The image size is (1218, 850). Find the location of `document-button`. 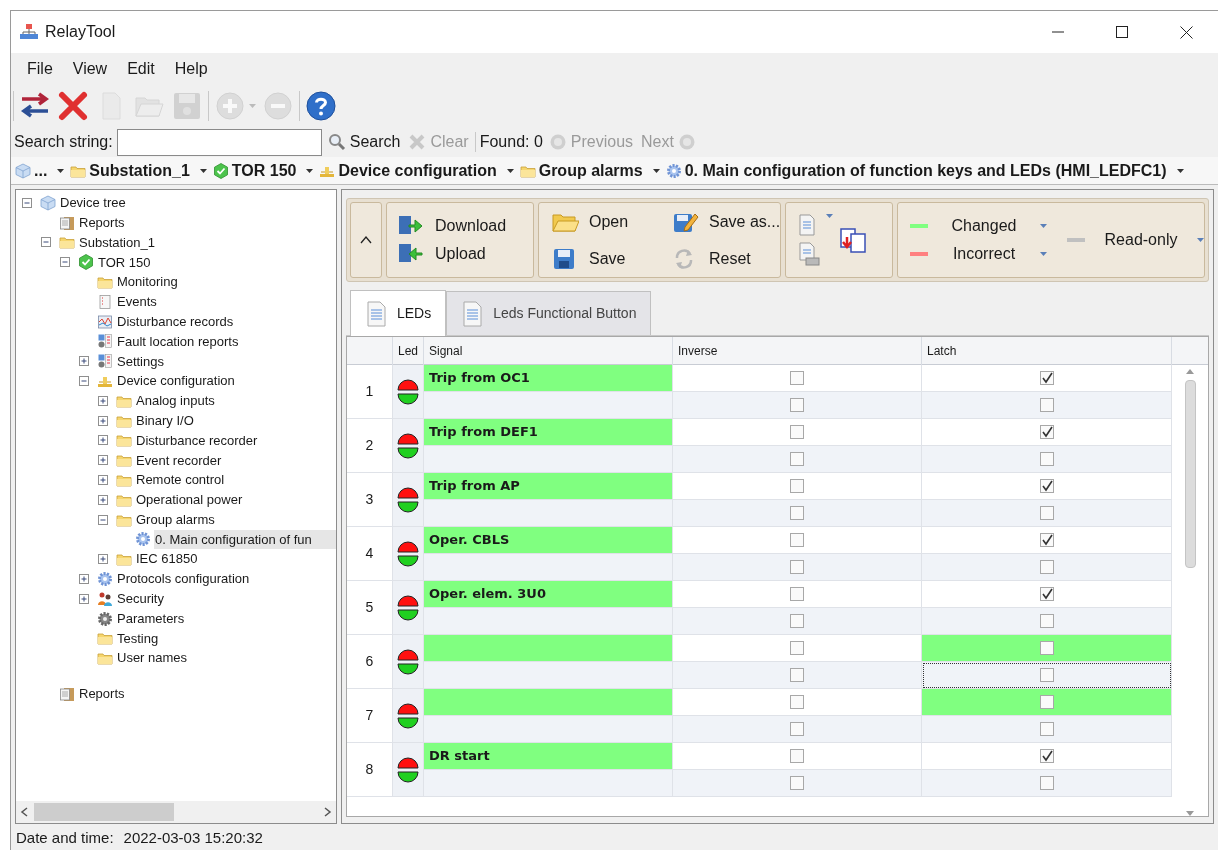

document-button is located at coordinates (807, 225).